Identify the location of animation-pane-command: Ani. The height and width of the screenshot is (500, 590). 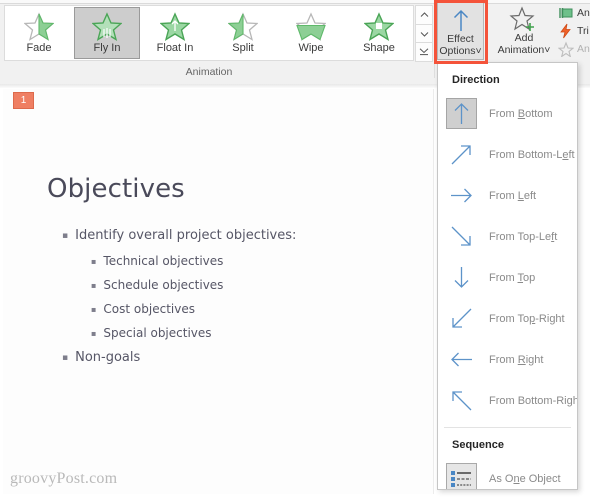
(574, 13).